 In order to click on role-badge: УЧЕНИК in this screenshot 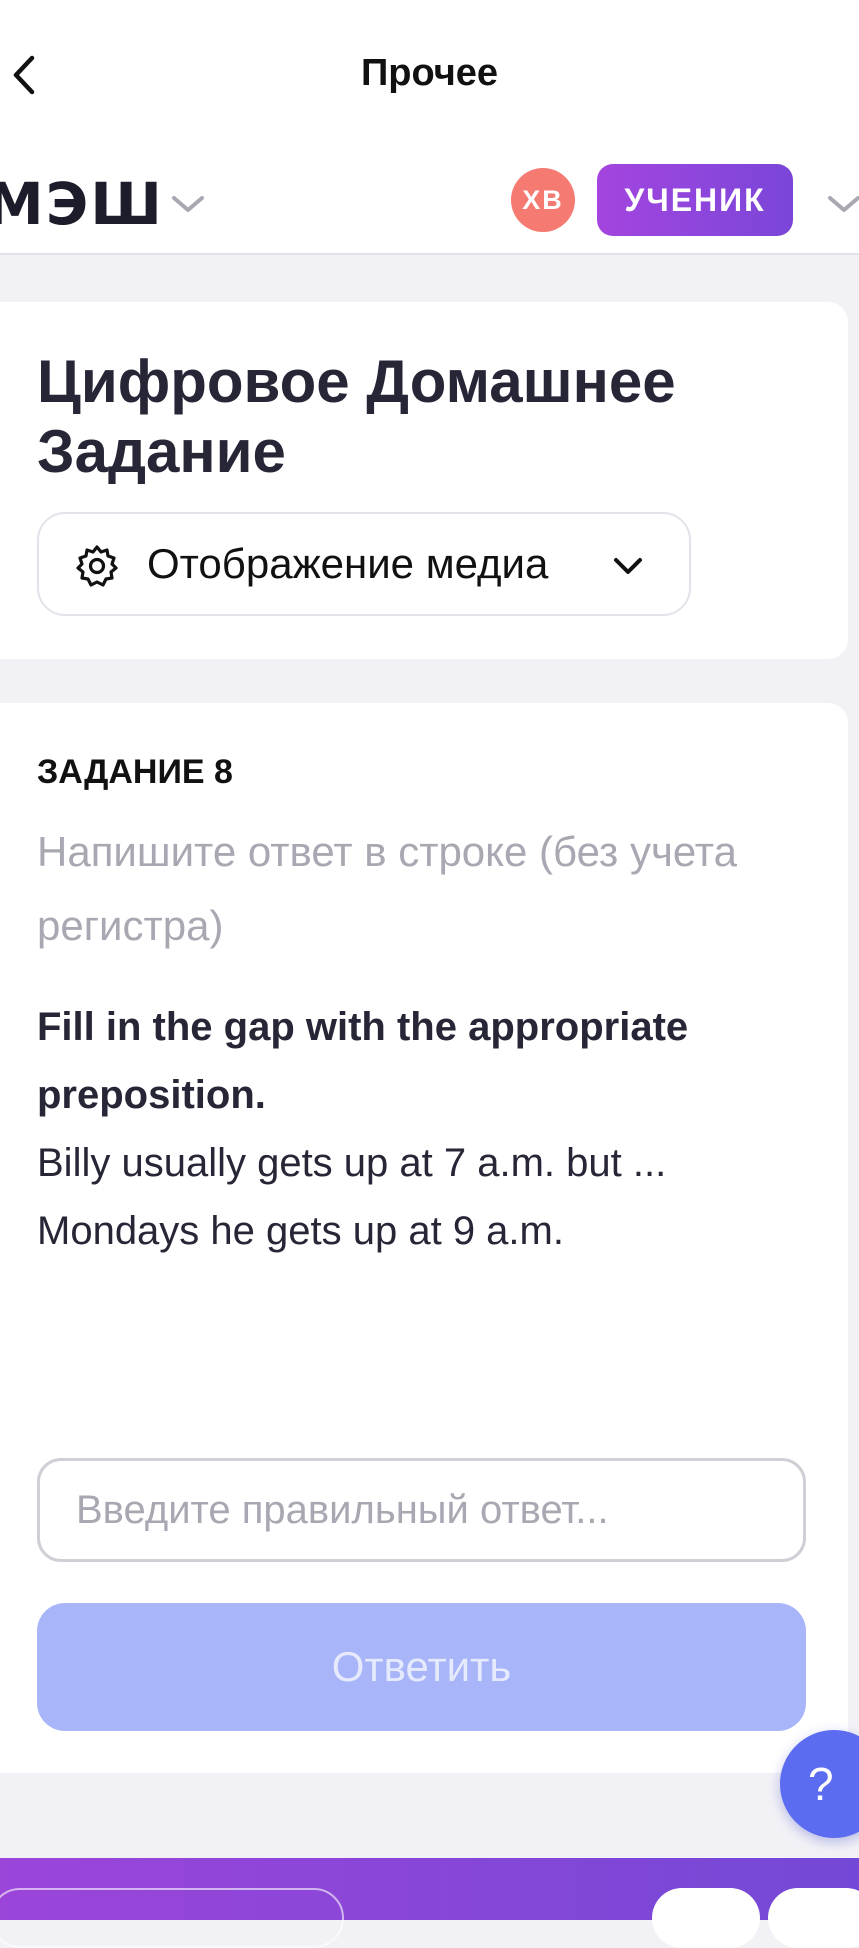, I will do `click(695, 200)`.